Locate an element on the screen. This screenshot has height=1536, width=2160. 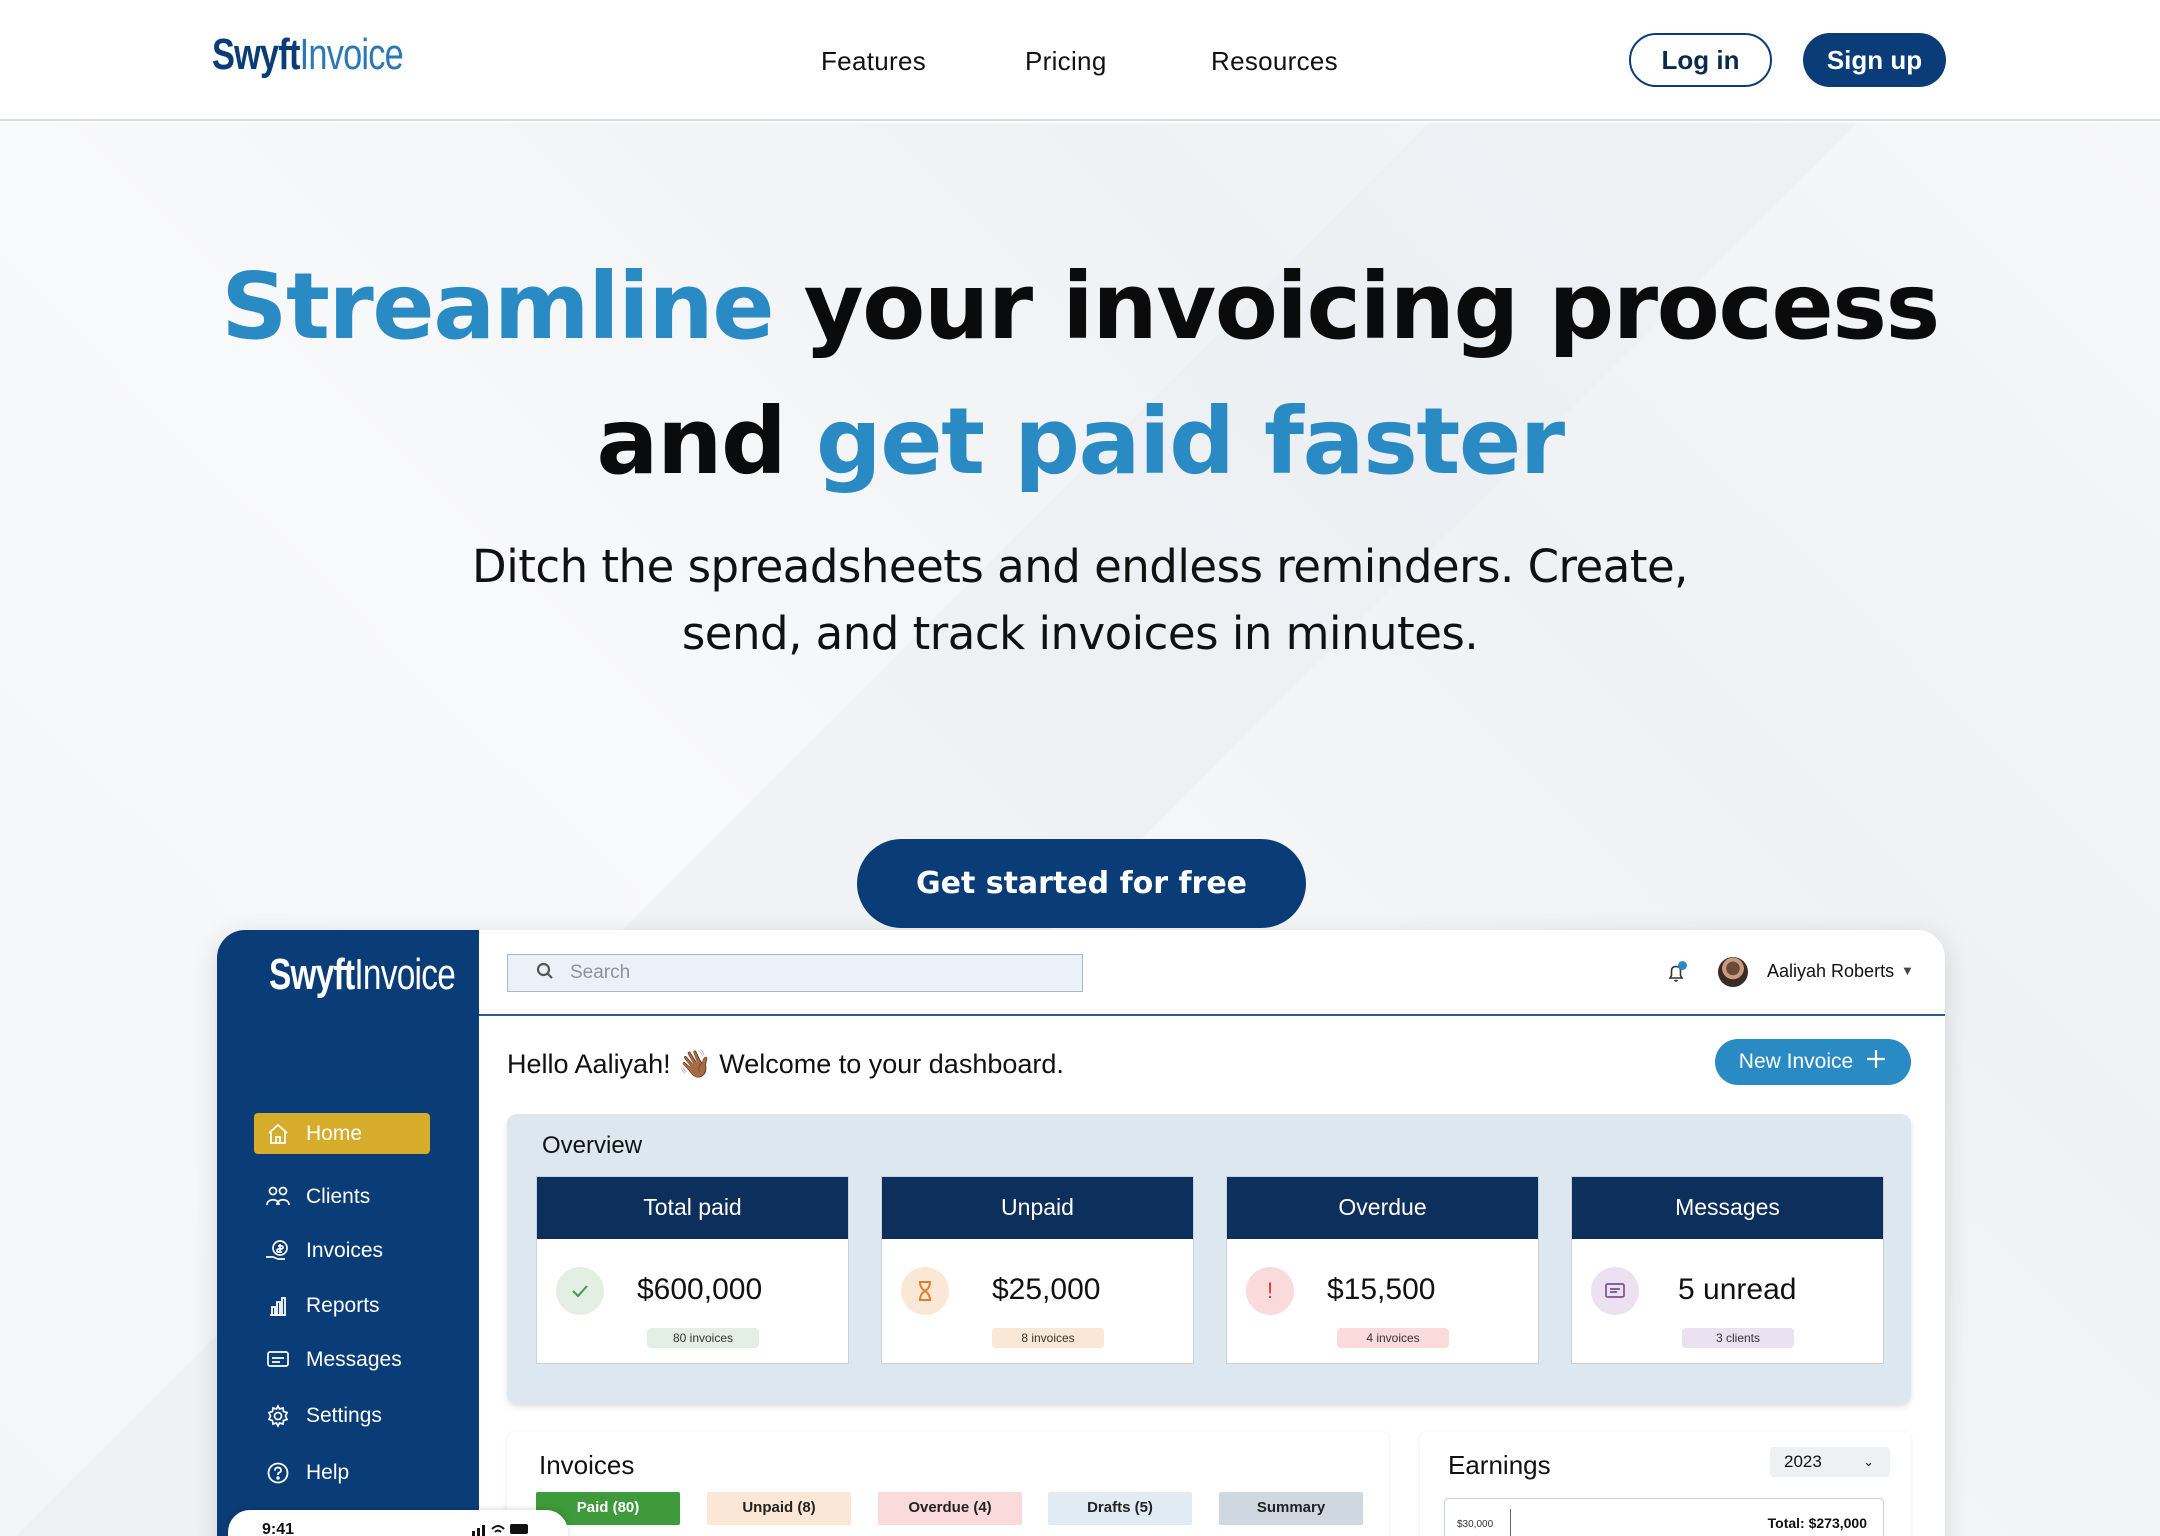
login-button: Log in is located at coordinates (1700, 60).